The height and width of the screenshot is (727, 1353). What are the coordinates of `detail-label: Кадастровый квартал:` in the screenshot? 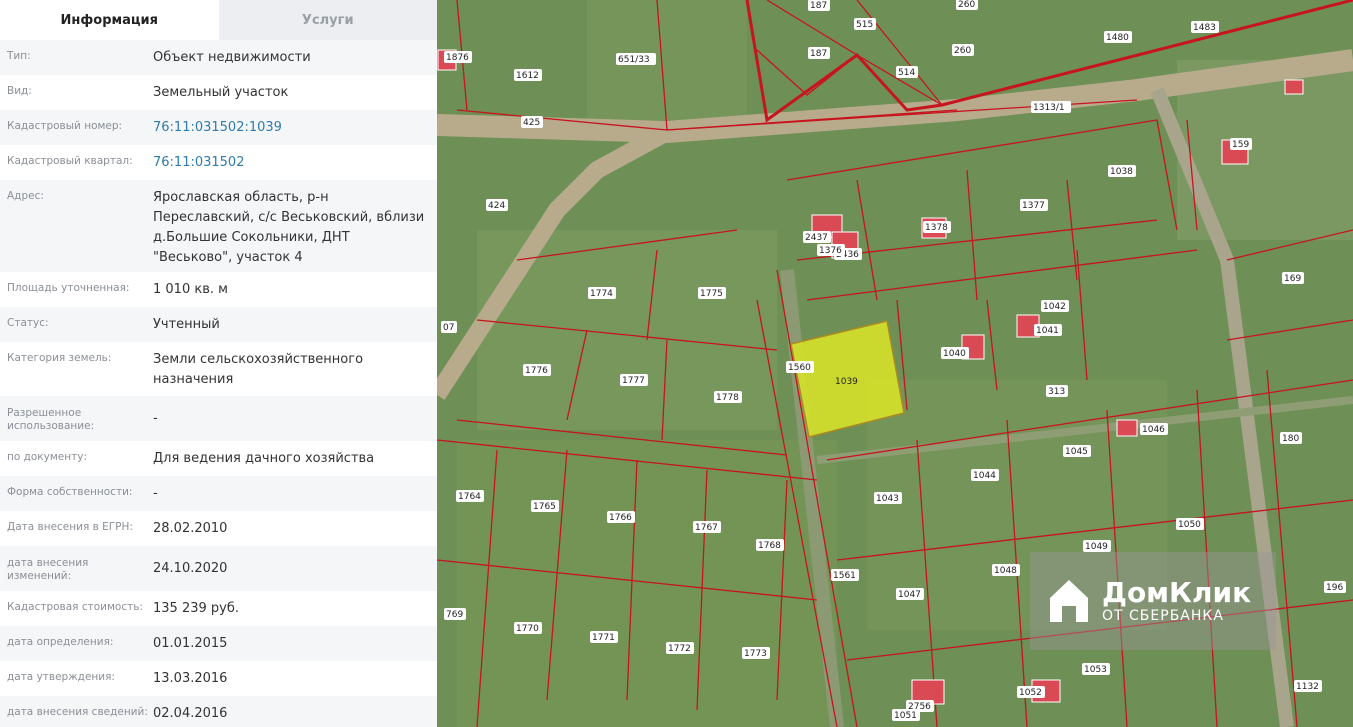 It's located at (70, 161).